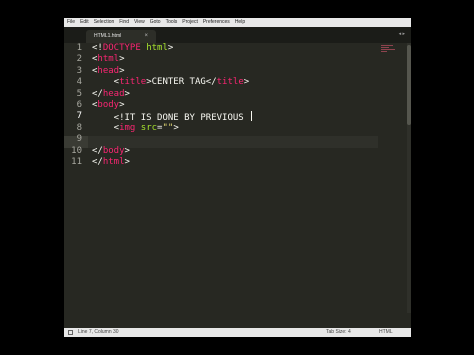  I want to click on menu-tools: Tools, so click(172, 22).